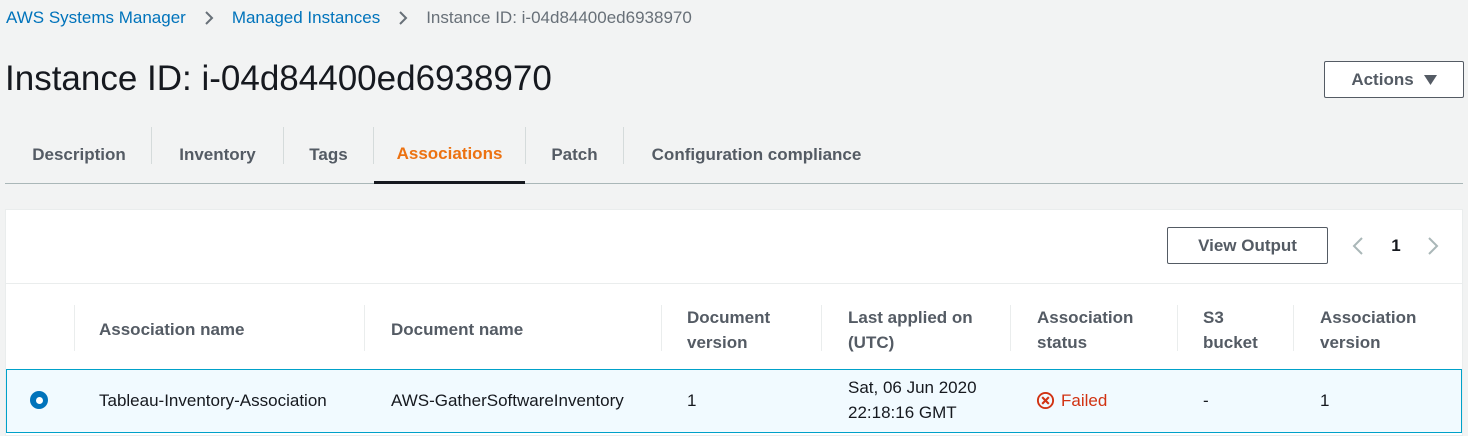 Image resolution: width=1468 pixels, height=436 pixels. What do you see at coordinates (507, 400) in the screenshot?
I see `cell-document-name: AWS-GatherSoftwareInventory` at bounding box center [507, 400].